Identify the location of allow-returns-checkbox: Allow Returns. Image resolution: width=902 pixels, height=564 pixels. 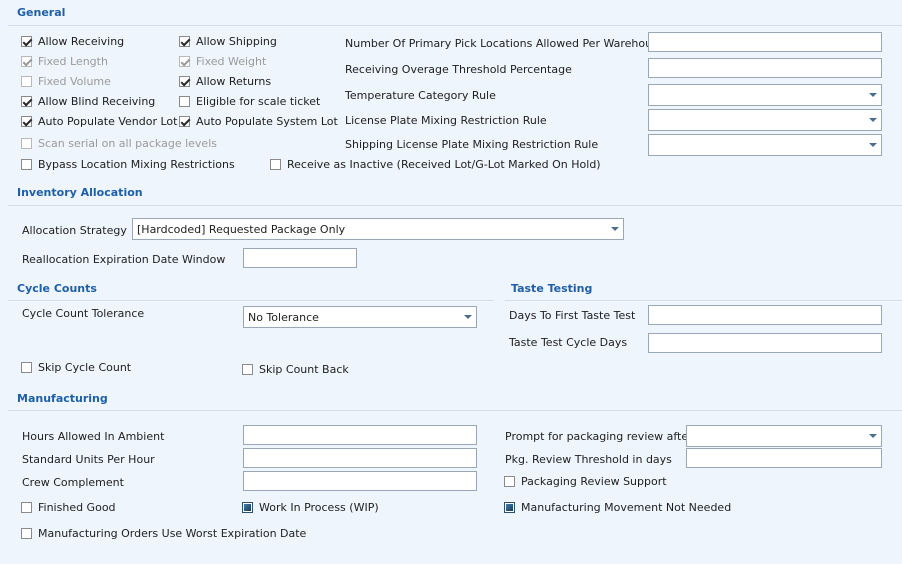
(225, 81).